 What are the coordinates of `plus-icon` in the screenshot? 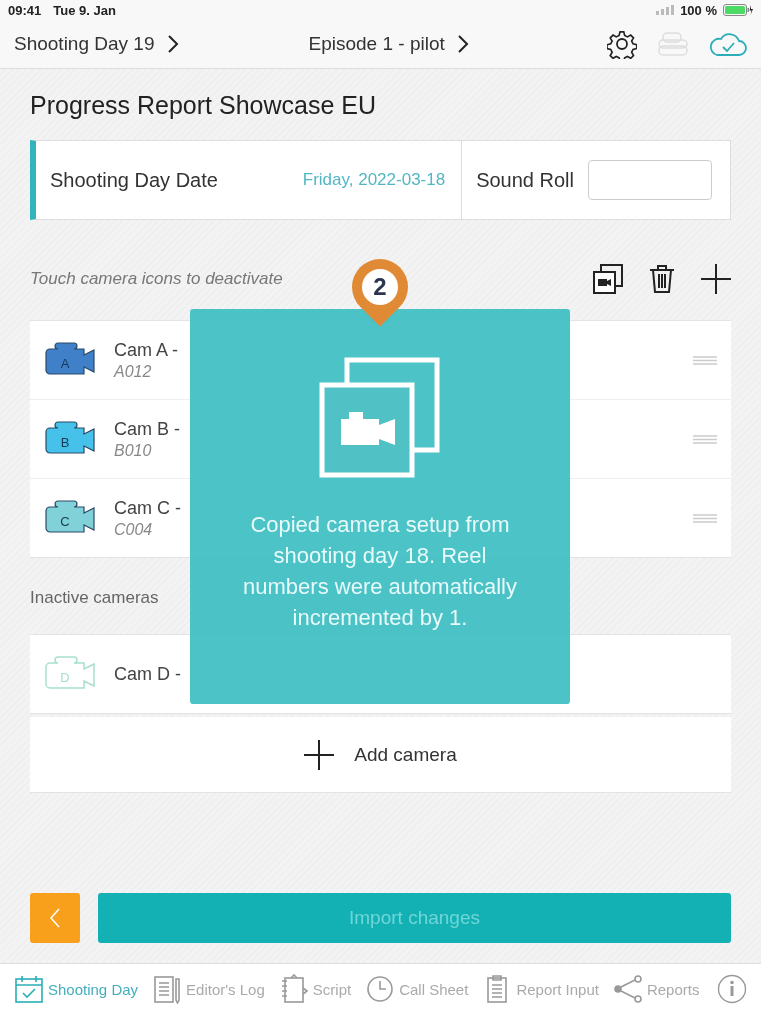 It's located at (319, 754).